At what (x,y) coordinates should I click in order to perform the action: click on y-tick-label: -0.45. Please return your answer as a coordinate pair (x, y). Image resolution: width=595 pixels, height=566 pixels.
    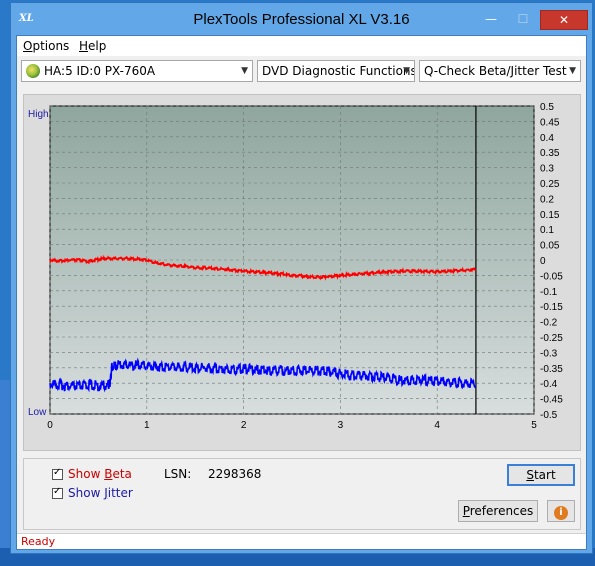
    Looking at the image, I should click on (551, 400).